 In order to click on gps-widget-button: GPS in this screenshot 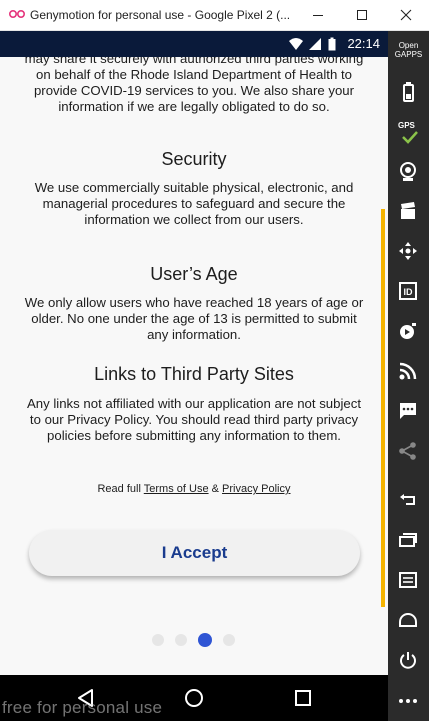, I will do `click(408, 132)`.